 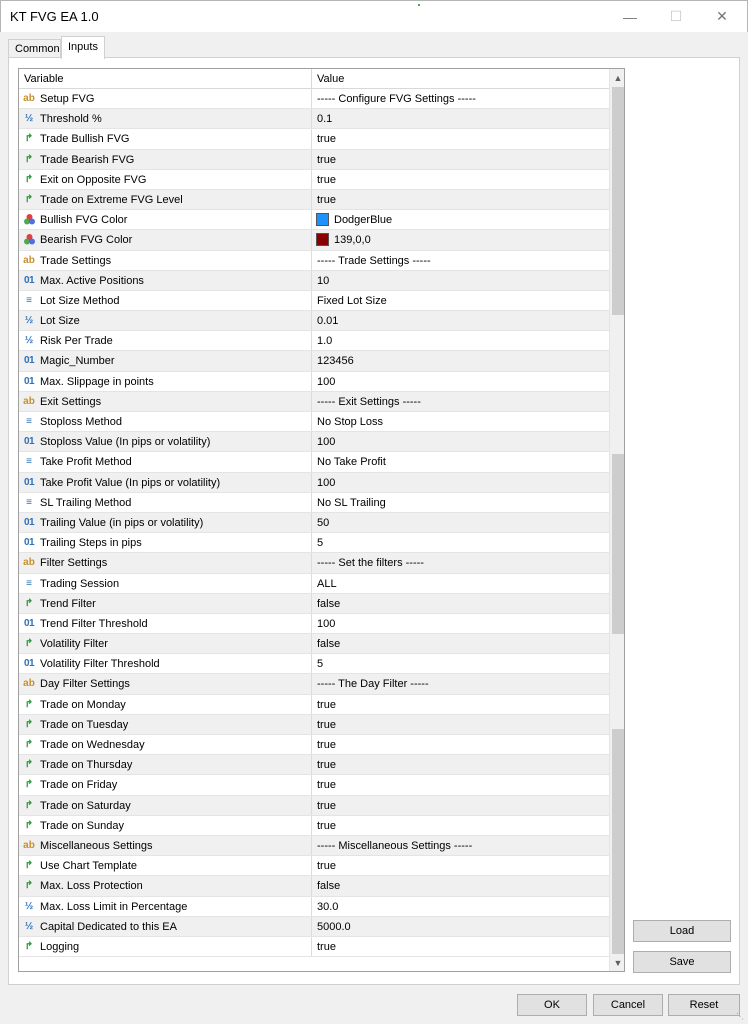 I want to click on tab-common: Common, so click(x=34, y=49).